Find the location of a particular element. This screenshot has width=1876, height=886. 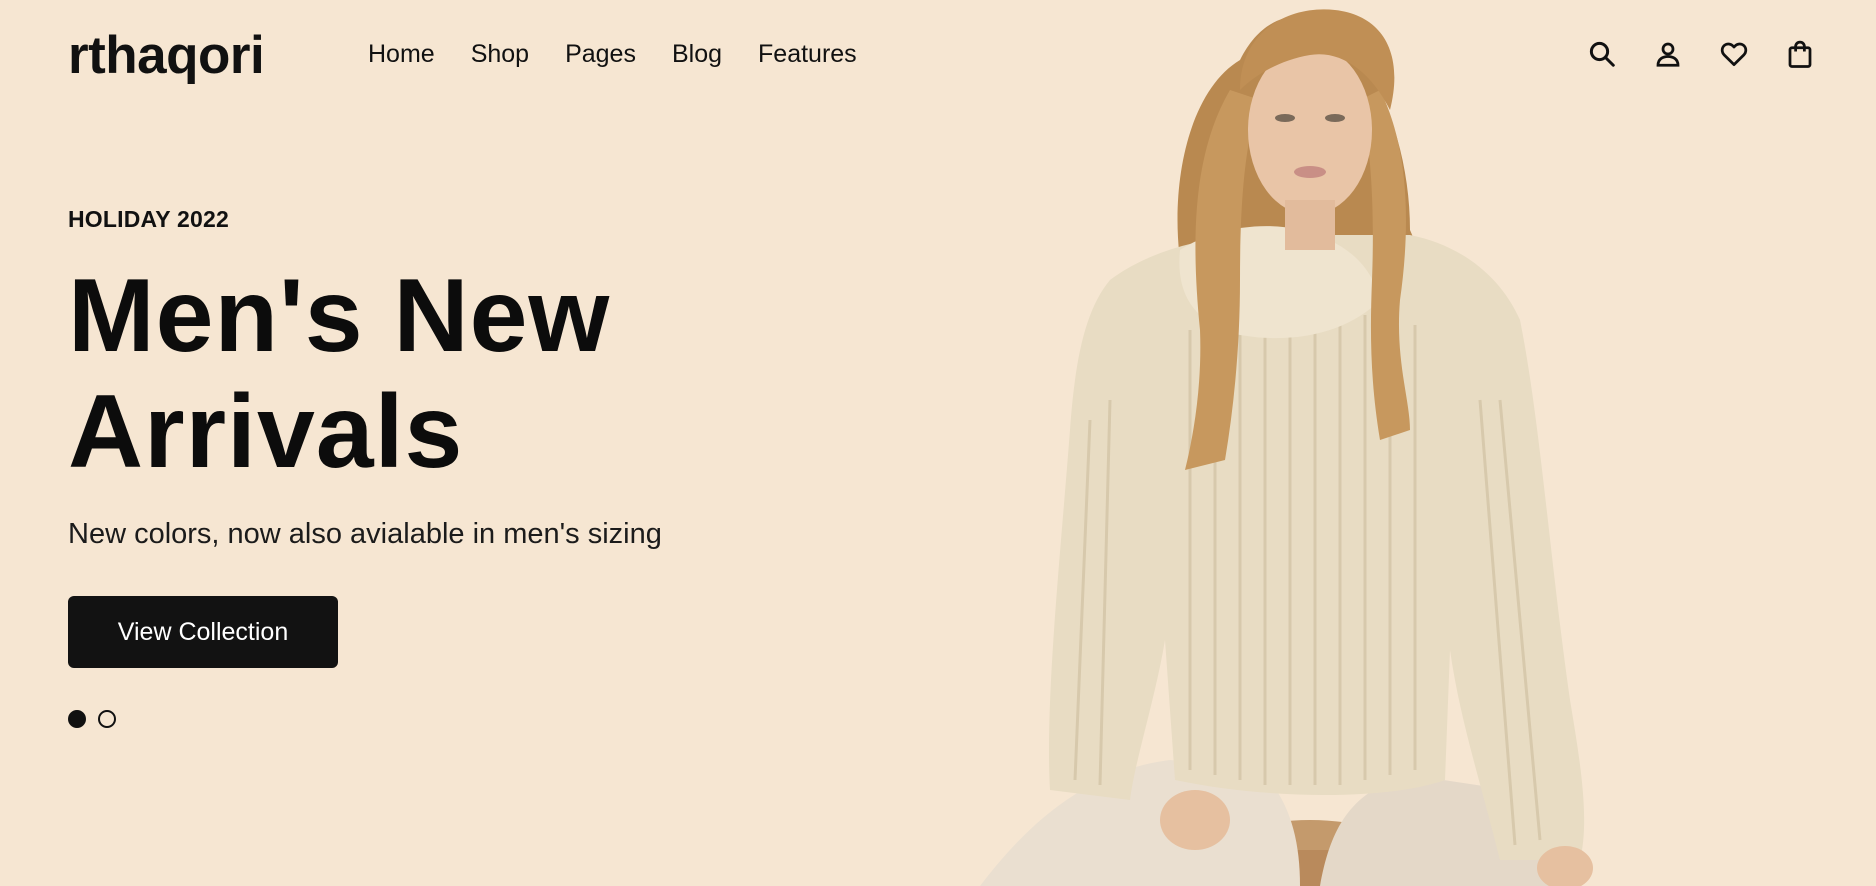

slider-dots is located at coordinates (448, 719).